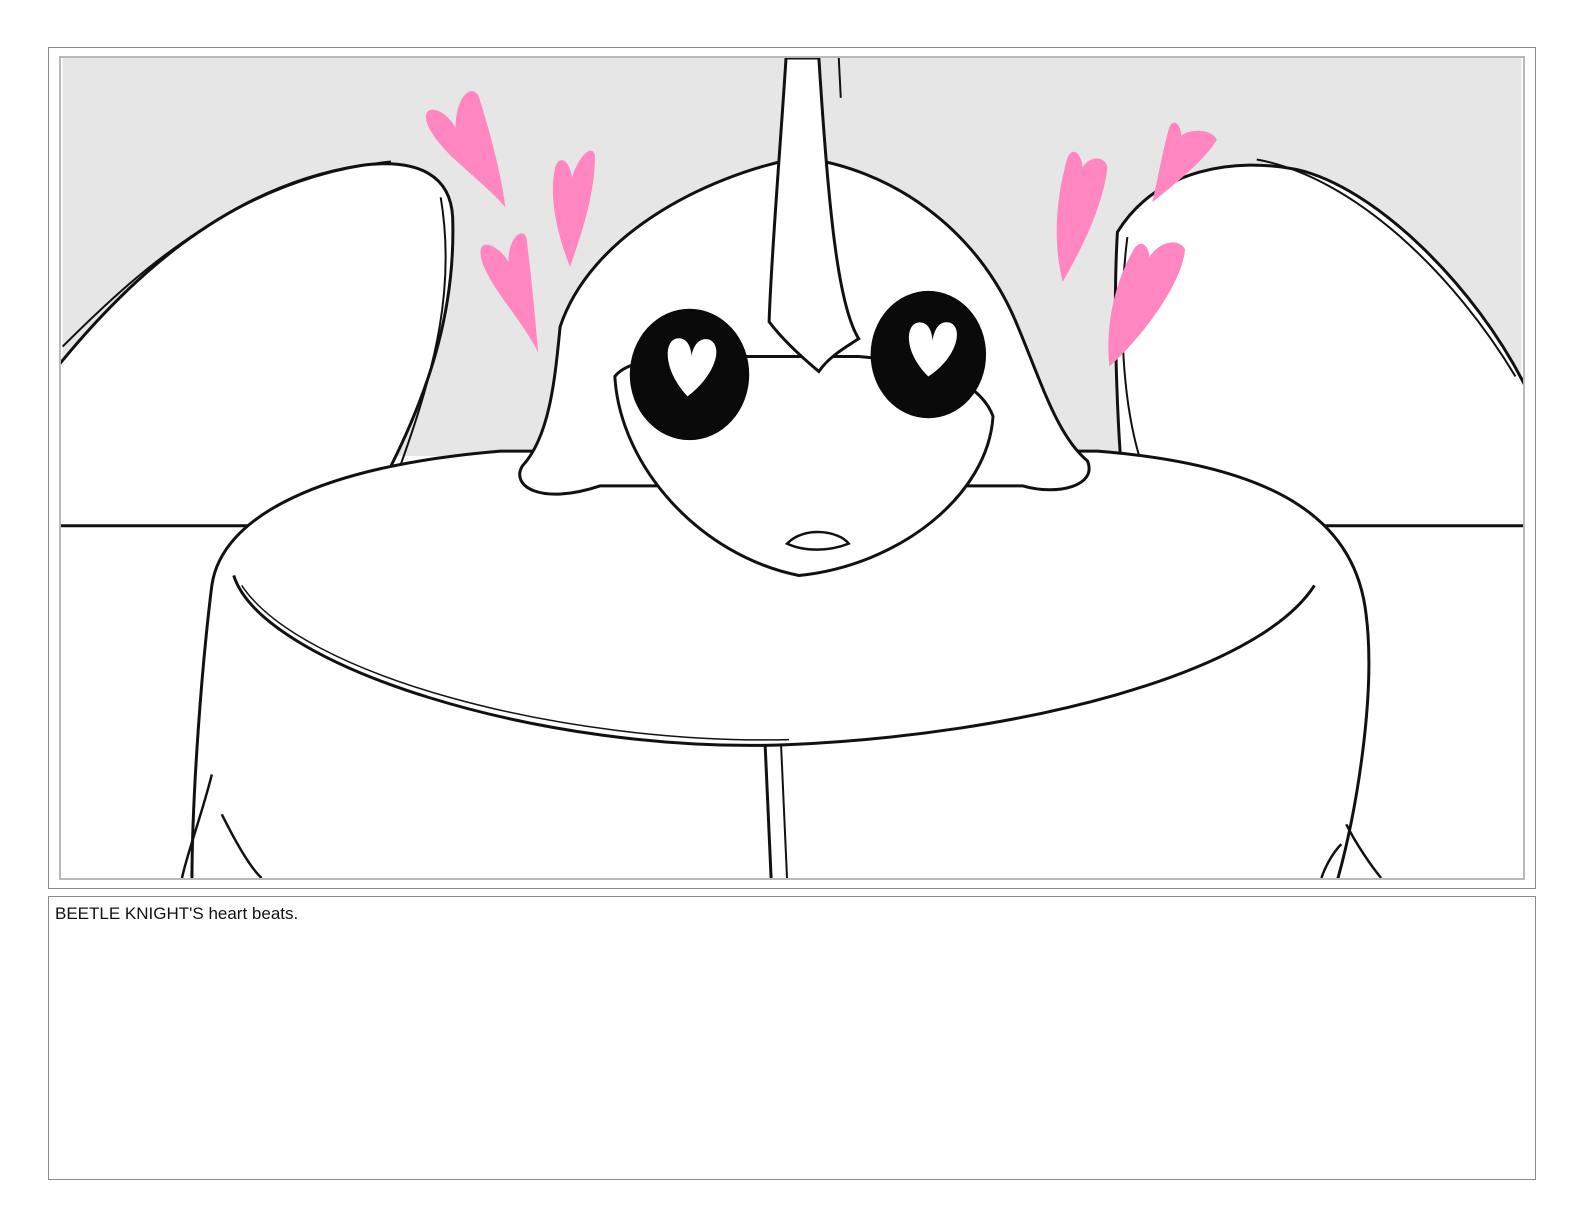 Image resolution: width=1584 pixels, height=1224 pixels. I want to click on caption-text: BEETLE KNIGHT'S heart beats., so click(177, 913).